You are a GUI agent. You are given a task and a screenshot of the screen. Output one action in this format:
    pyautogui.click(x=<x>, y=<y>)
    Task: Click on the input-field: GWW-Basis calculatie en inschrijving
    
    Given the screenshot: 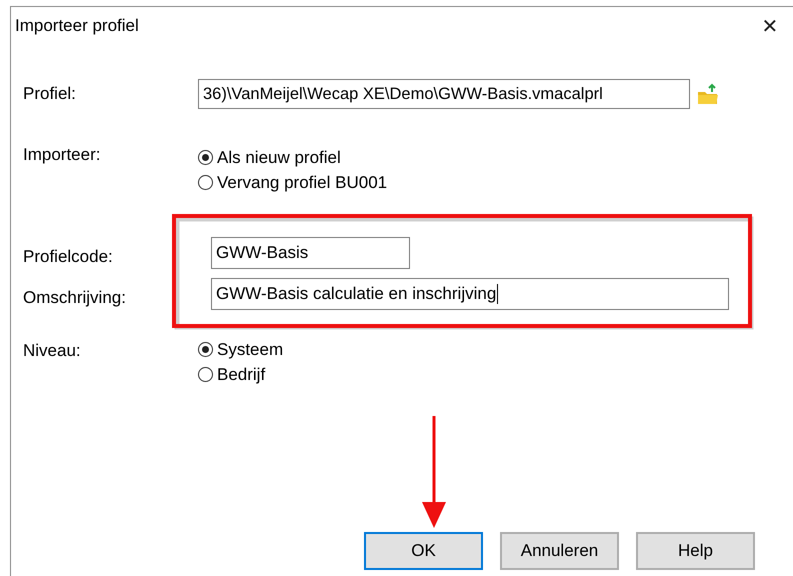 What is the action you would take?
    pyautogui.click(x=470, y=294)
    